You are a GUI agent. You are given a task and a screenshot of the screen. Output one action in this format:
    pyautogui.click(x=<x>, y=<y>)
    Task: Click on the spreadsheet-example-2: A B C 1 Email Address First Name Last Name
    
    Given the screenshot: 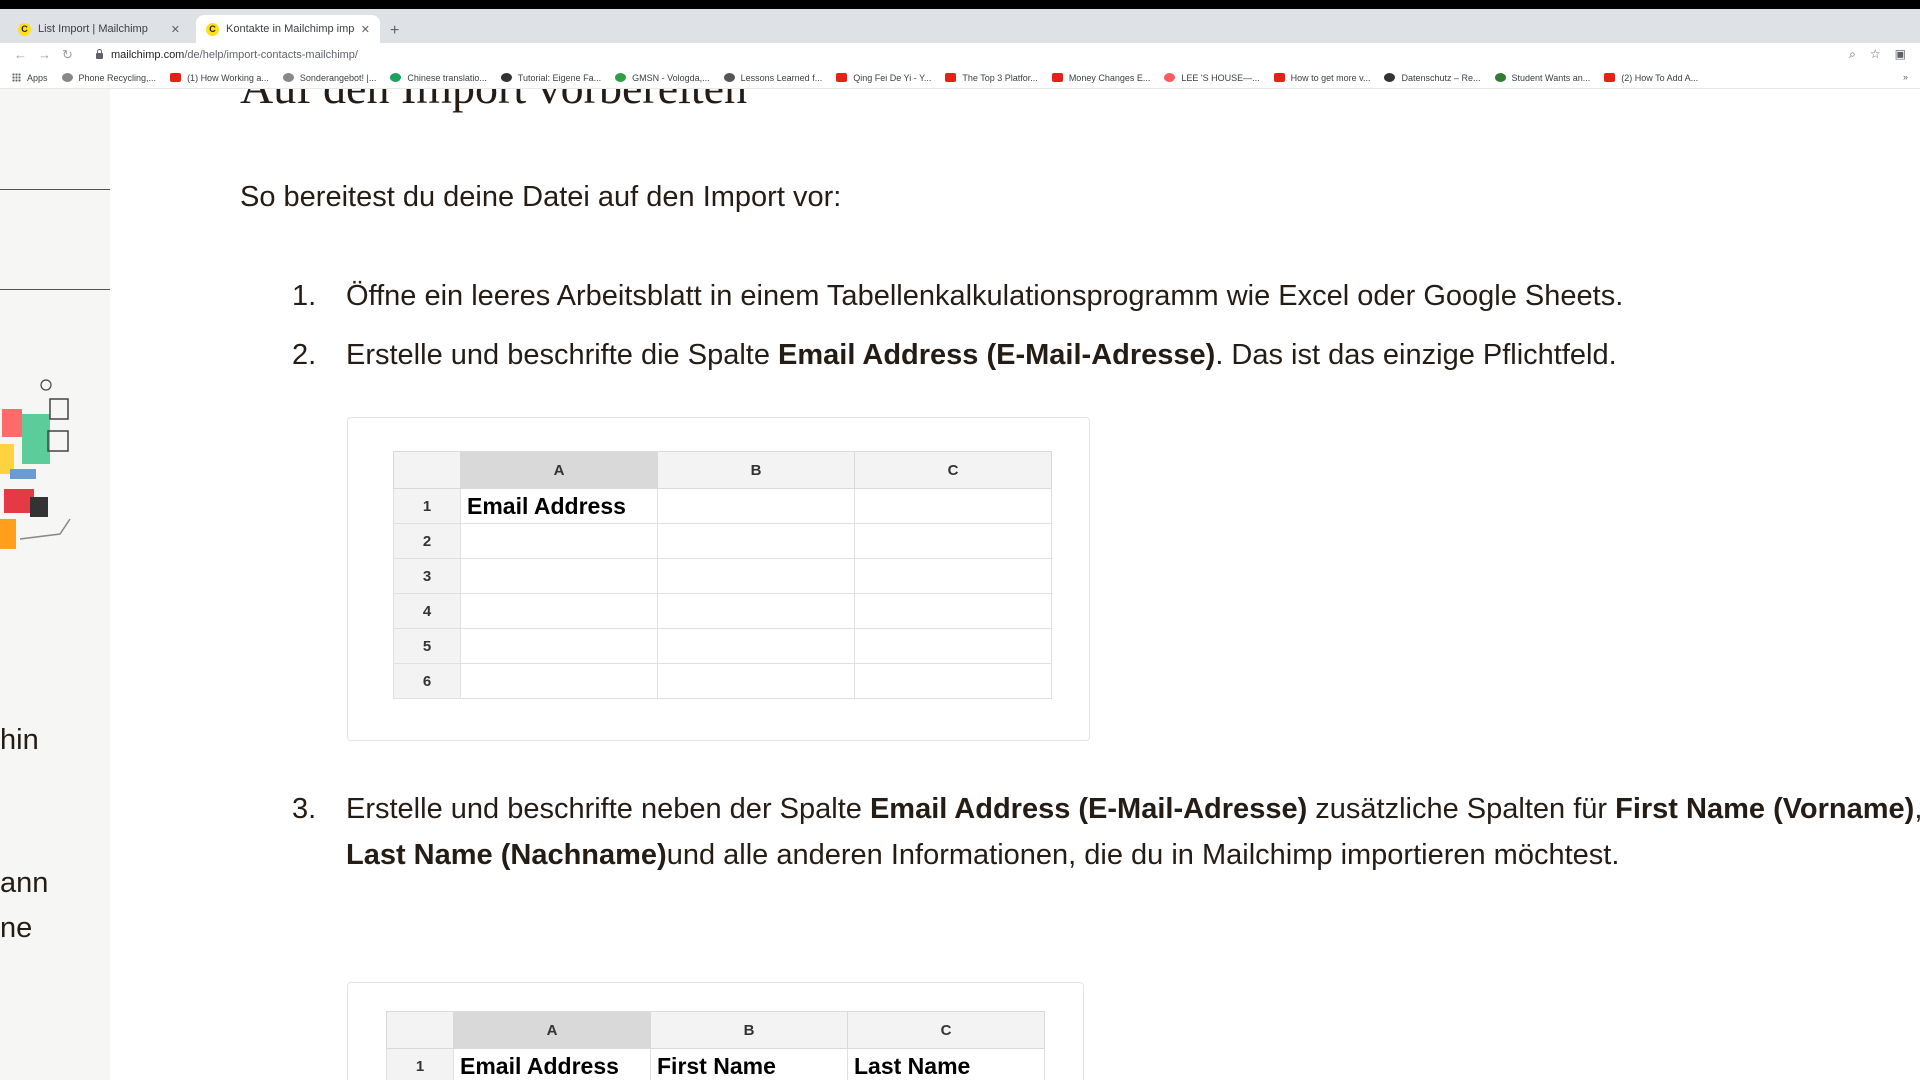 What is the action you would take?
    pyautogui.click(x=715, y=1031)
    